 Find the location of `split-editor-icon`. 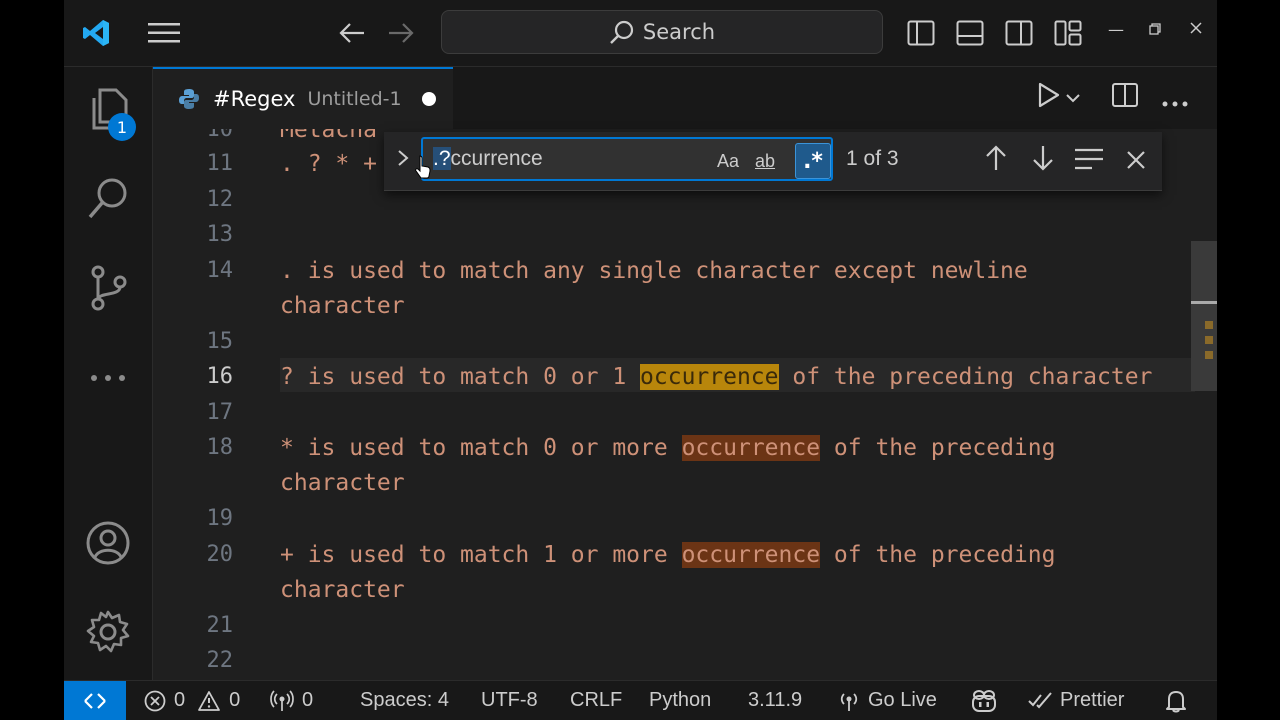

split-editor-icon is located at coordinates (1125, 97).